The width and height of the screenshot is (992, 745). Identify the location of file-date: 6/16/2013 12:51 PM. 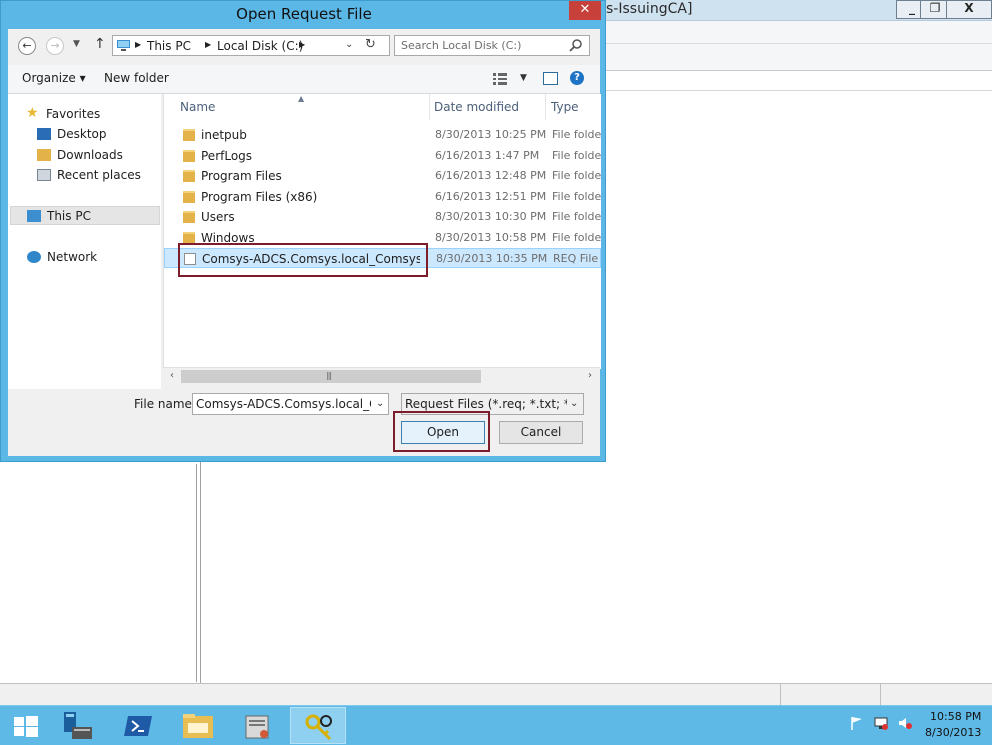
(491, 196).